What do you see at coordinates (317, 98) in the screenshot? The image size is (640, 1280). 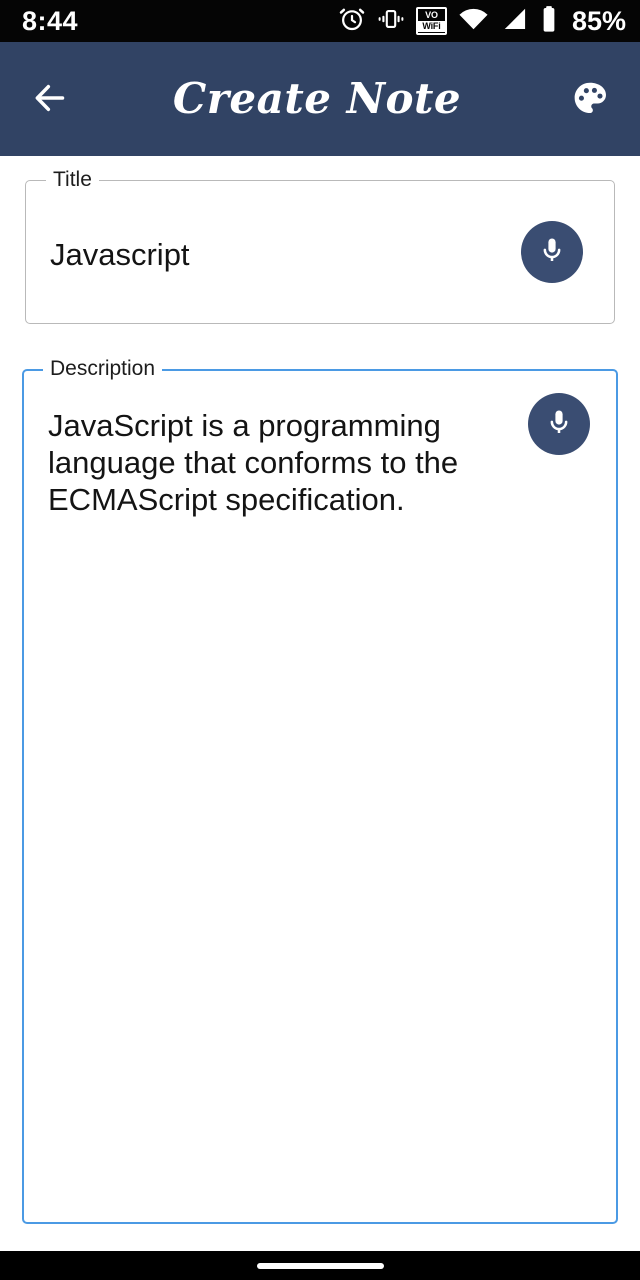 I see `page-title: Create Note` at bounding box center [317, 98].